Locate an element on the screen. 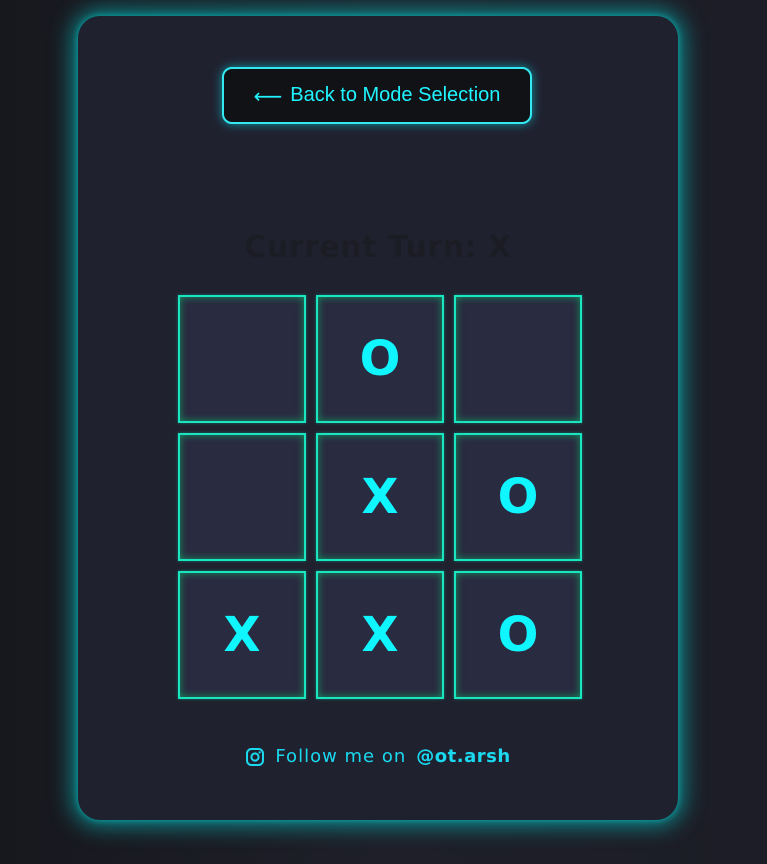  follow-footer: Follow me on @ot.arsh is located at coordinates (378, 756).